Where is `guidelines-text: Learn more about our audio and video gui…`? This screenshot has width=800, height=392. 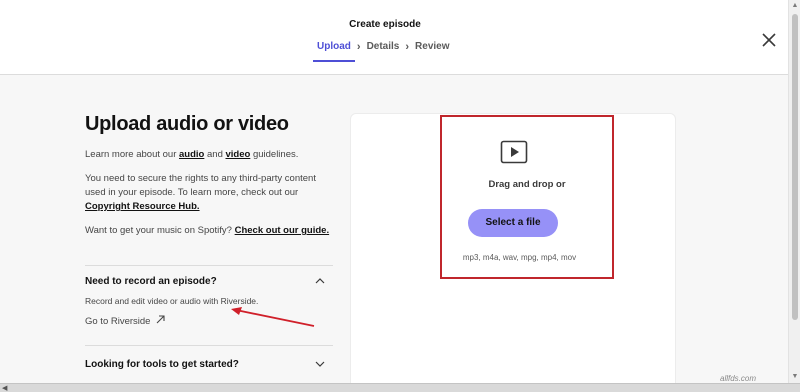 guidelines-text: Learn more about our audio and video gui… is located at coordinates (209, 155).